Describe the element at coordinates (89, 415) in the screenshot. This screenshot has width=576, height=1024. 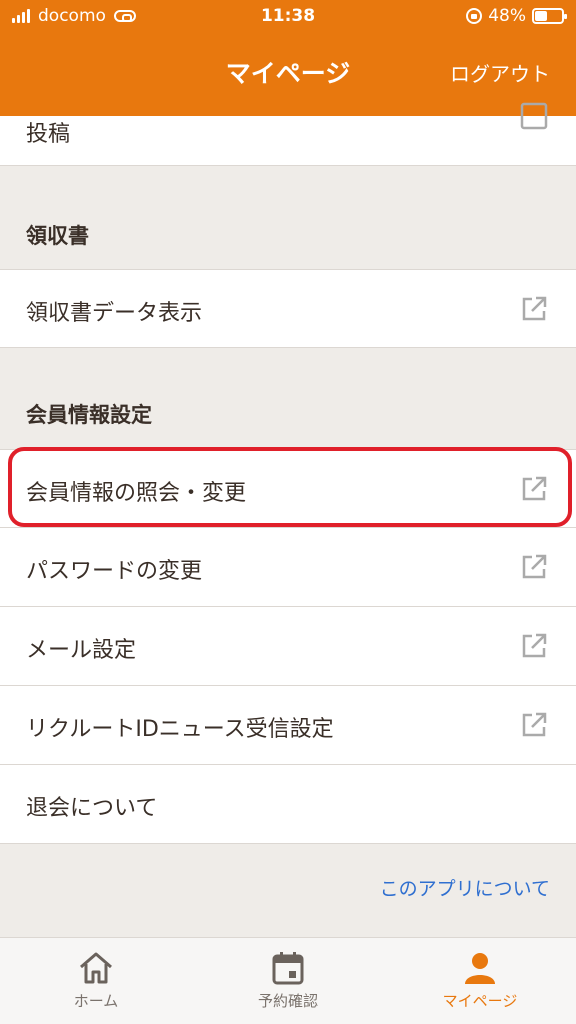
I see `section-title-member: 会員情報設定` at that location.